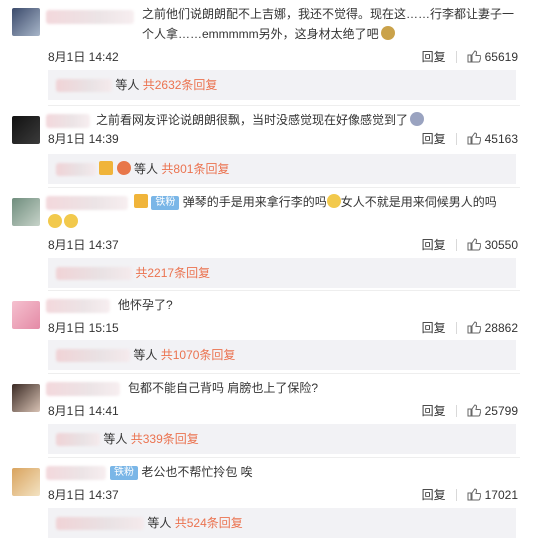 The width and height of the screenshot is (536, 545). Describe the element at coordinates (320, 472) in the screenshot. I see `comment-text: 铁粉 老公也不帮忙拎包 唉` at that location.